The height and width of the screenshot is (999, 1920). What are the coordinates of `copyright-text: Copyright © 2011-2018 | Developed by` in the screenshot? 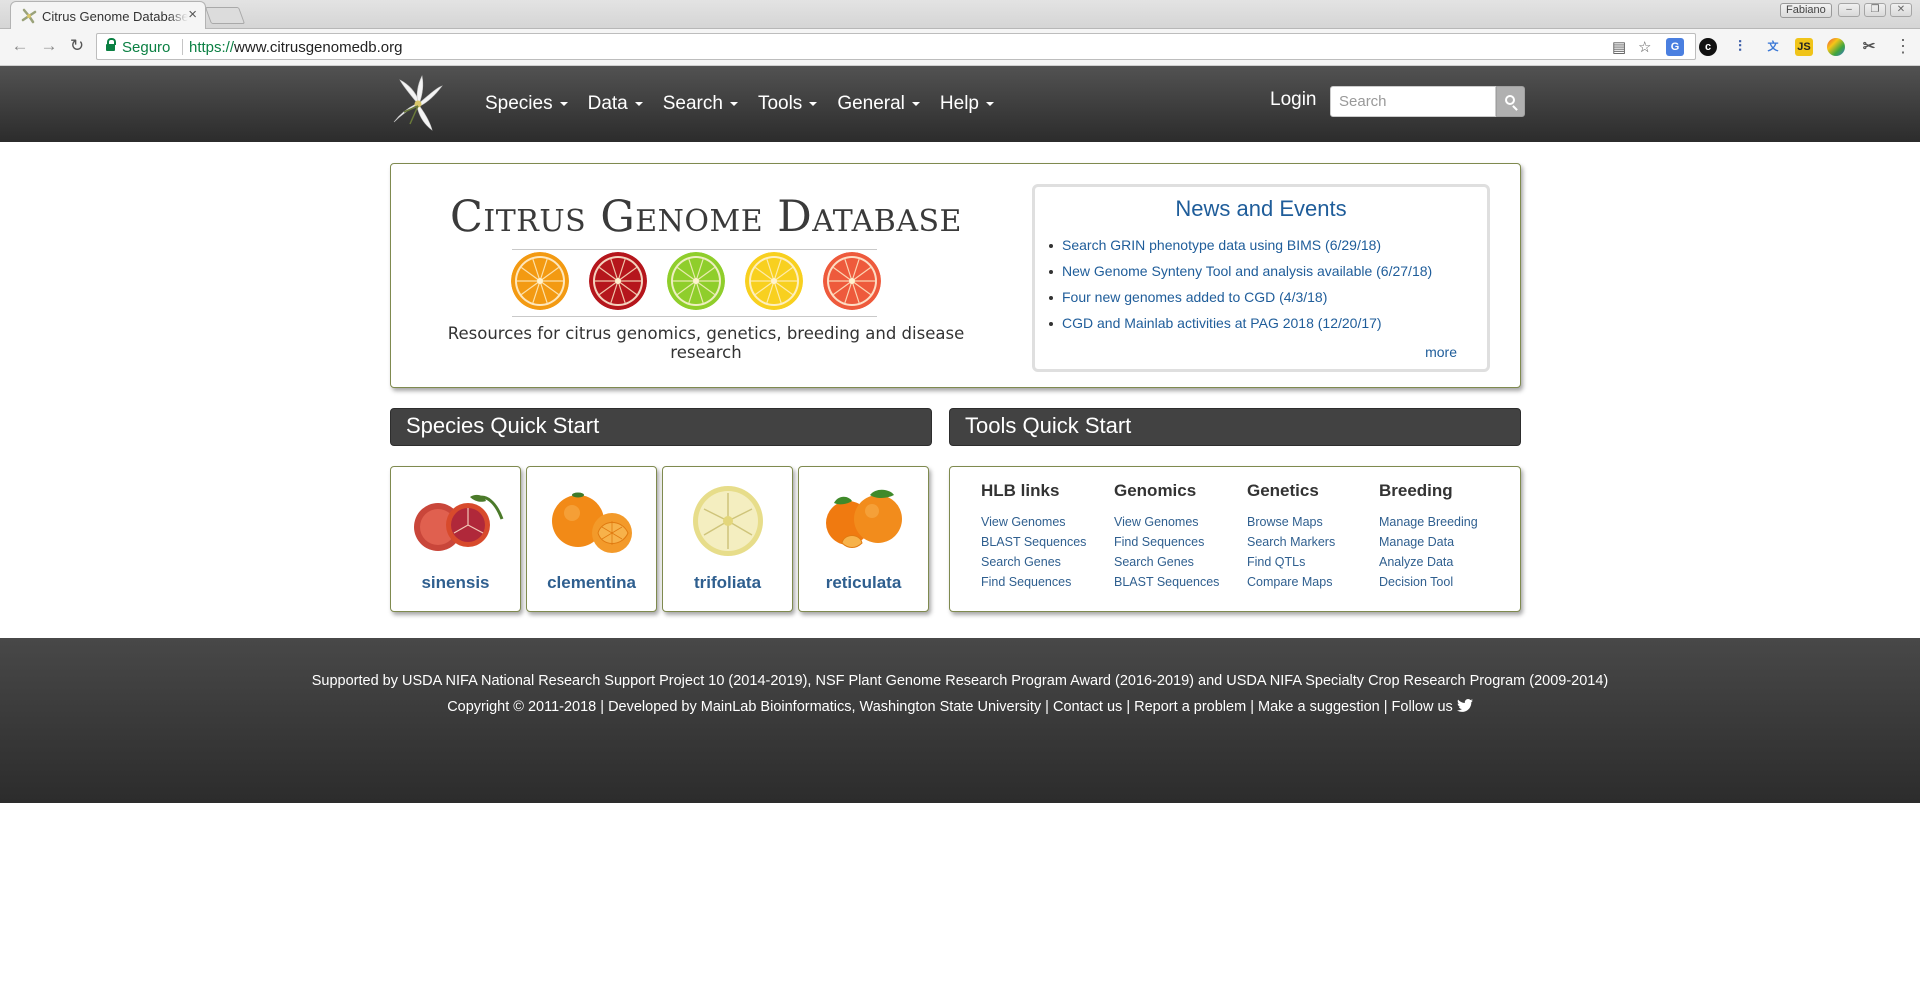 It's located at (574, 707).